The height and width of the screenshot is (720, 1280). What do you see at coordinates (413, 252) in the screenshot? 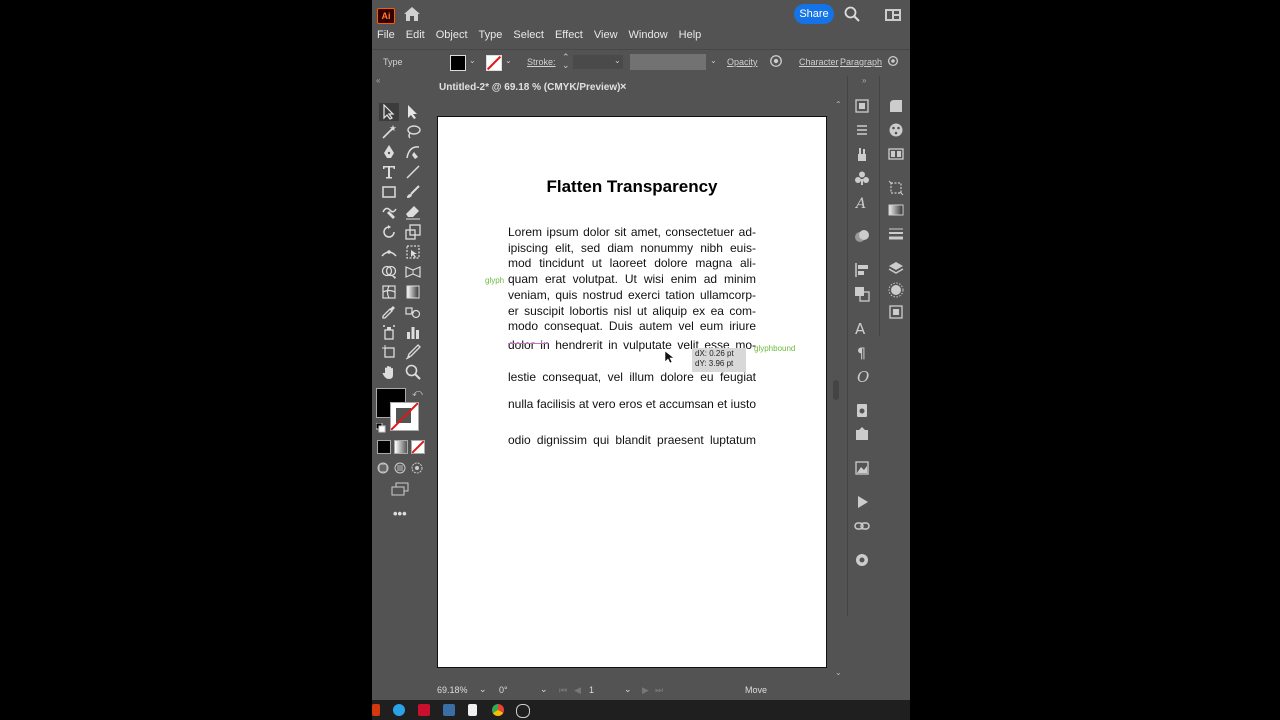
I see `free-transform-tool-icon` at bounding box center [413, 252].